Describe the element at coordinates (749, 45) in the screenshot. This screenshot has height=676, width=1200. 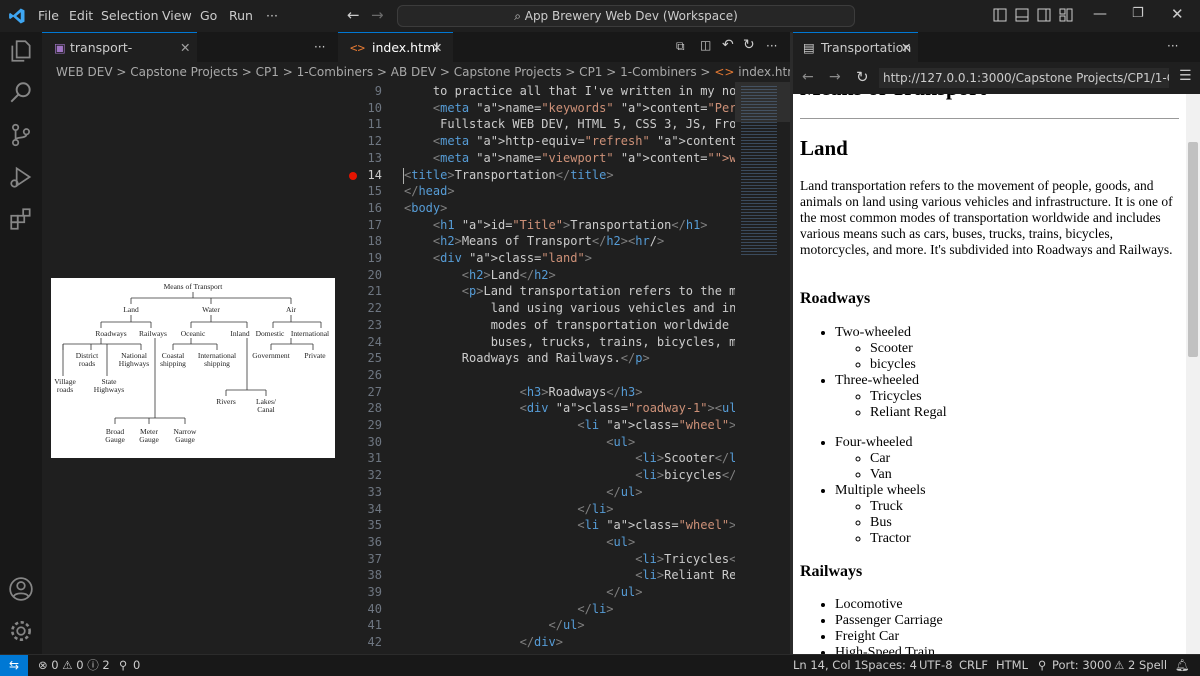
I see `refresh-icon: ↻` at that location.